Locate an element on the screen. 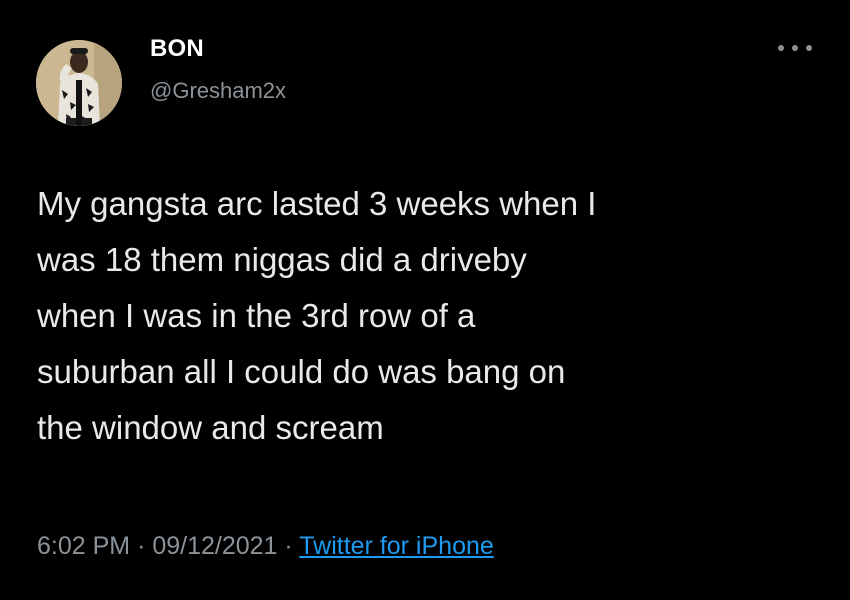 The width and height of the screenshot is (850, 600). avatar-image is located at coordinates (79, 83).